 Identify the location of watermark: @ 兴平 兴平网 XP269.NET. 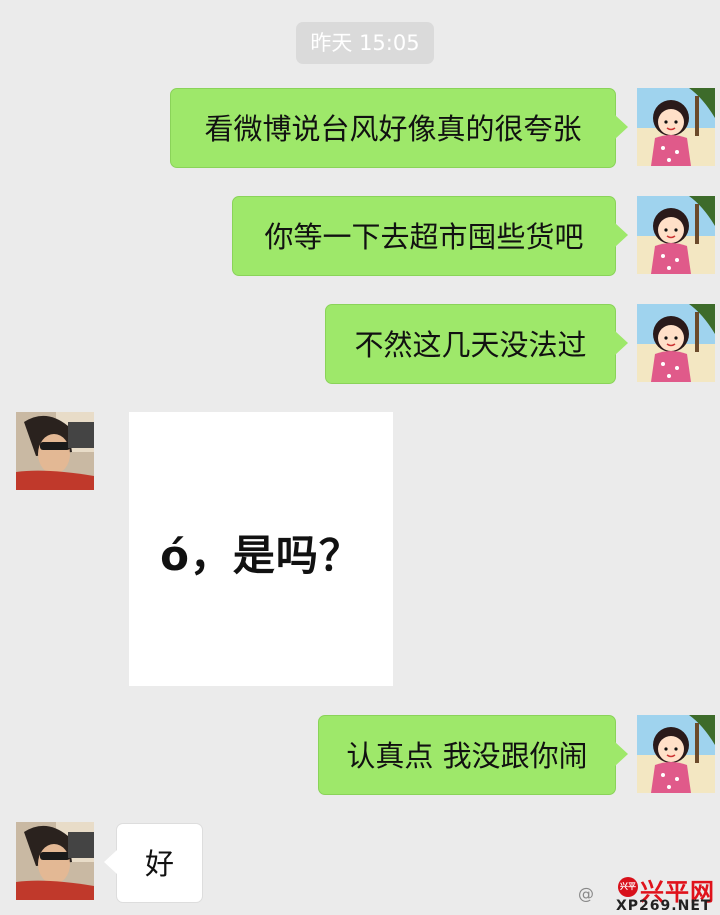
(649, 895).